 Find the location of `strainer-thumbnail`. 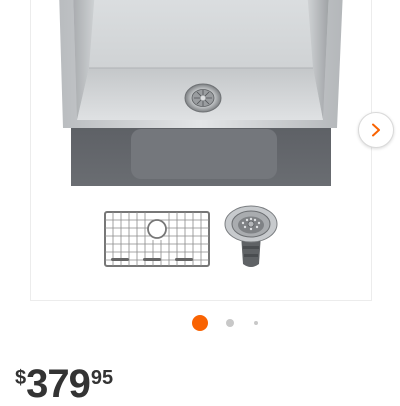

strainer-thumbnail is located at coordinates (251, 237).